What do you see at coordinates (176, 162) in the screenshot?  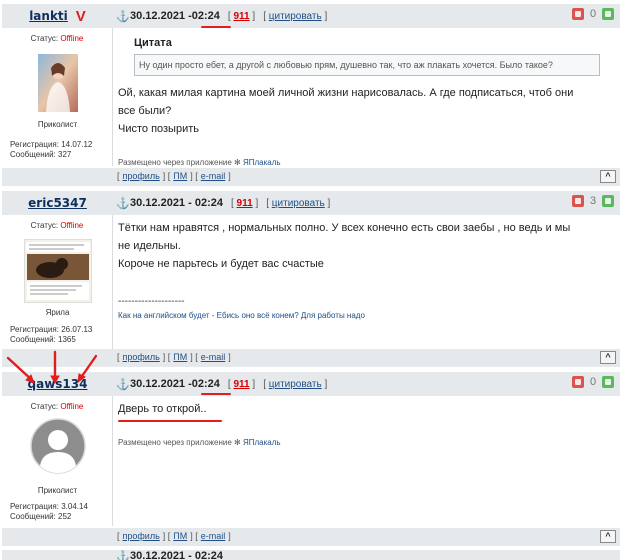 I see `via-label: Размещено через приложение` at bounding box center [176, 162].